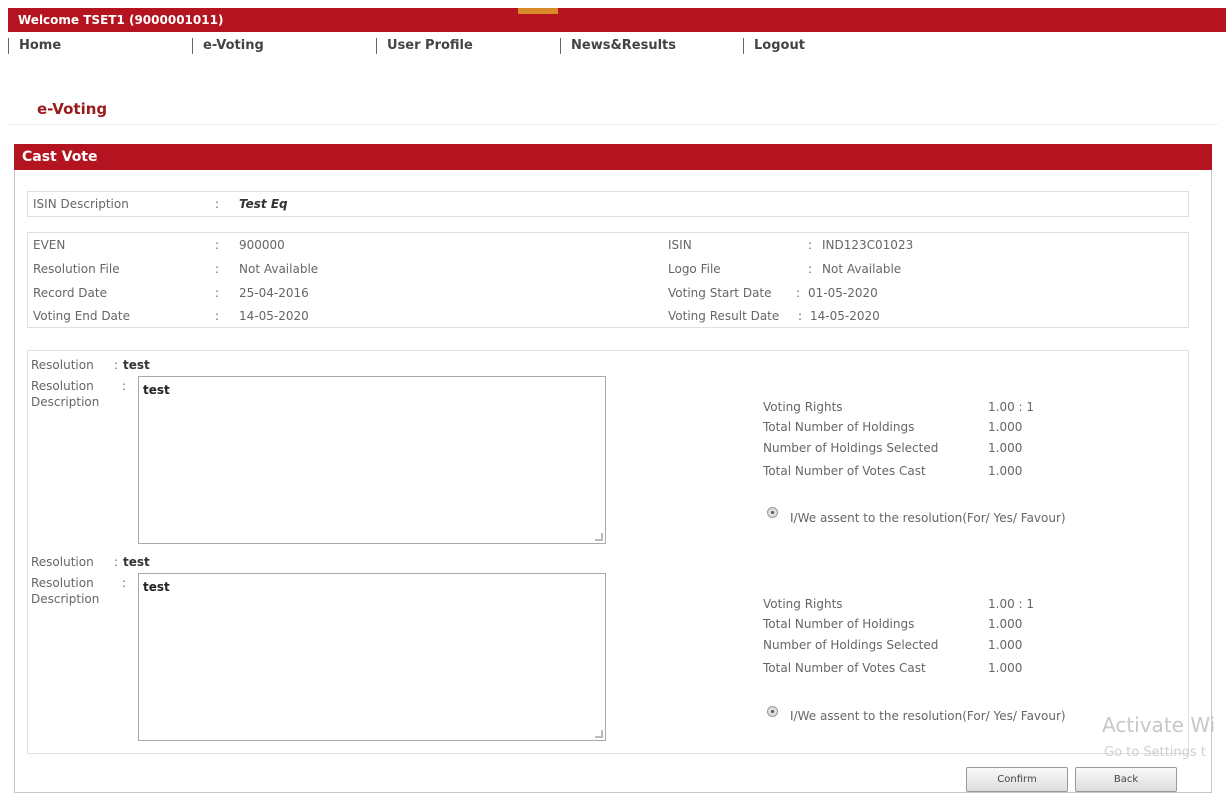 The width and height of the screenshot is (1226, 793). What do you see at coordinates (862, 269) in the screenshot?
I see `detail-value-logo-file: Not Available` at bounding box center [862, 269].